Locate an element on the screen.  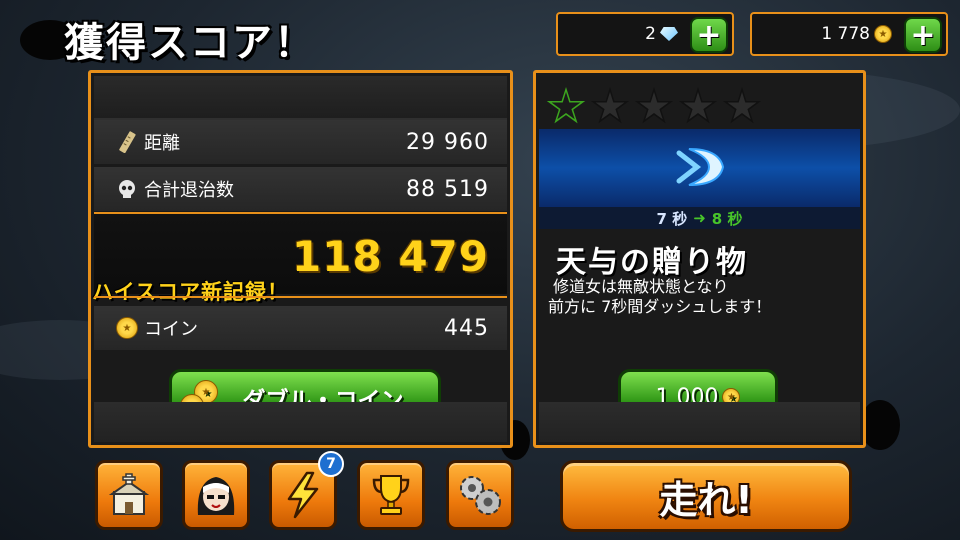
skill-description-line: 前方に 7秒間ダッシュします！ is located at coordinates (660, 306).